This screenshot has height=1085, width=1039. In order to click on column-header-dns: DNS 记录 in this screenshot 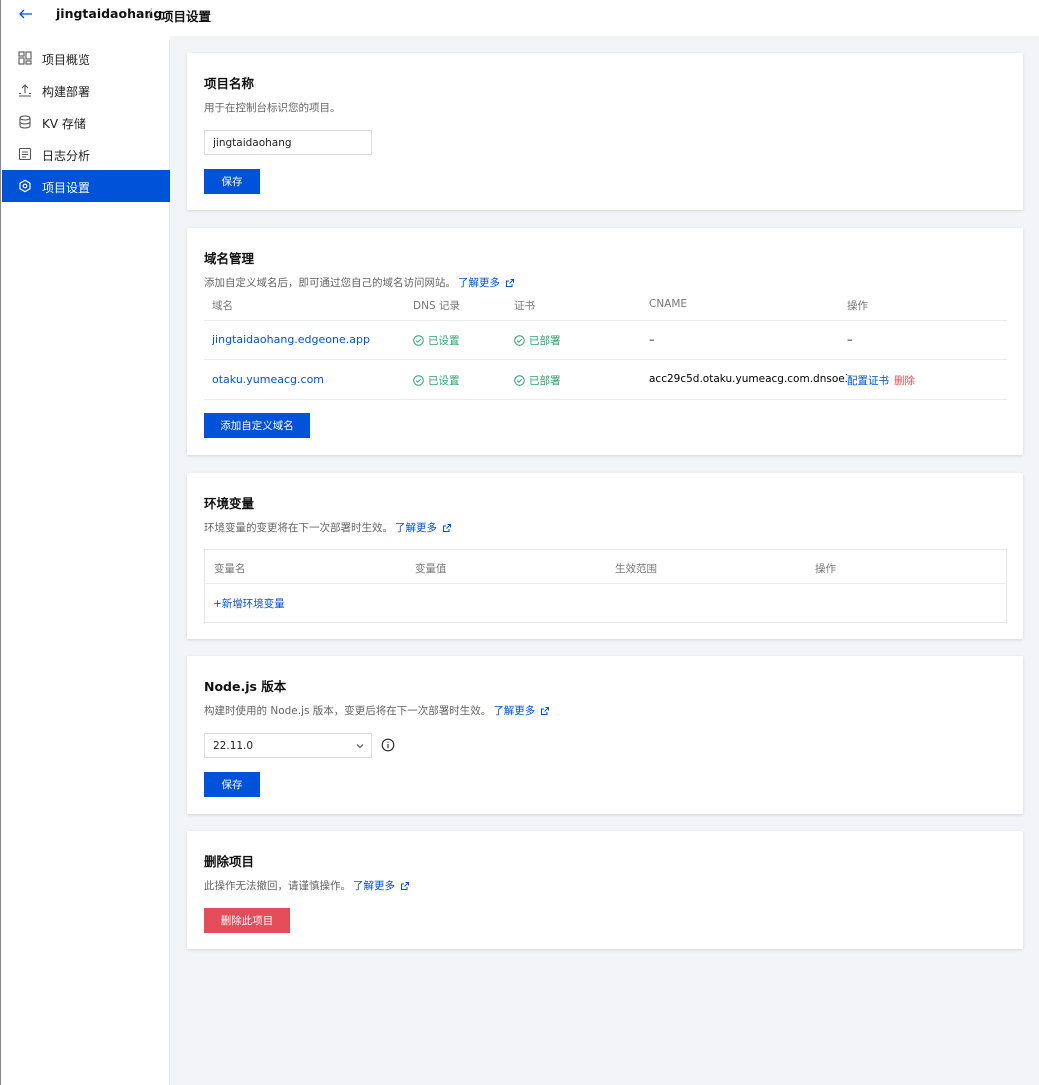, I will do `click(436, 306)`.